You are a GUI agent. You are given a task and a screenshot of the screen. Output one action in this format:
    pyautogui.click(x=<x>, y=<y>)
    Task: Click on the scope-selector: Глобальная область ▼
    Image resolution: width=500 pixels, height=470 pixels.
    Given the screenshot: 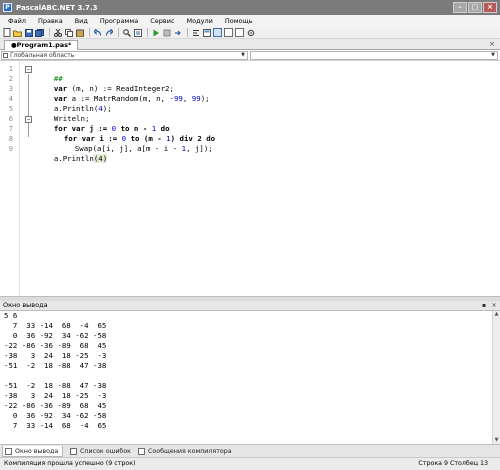 What is the action you would take?
    pyautogui.click(x=124, y=55)
    